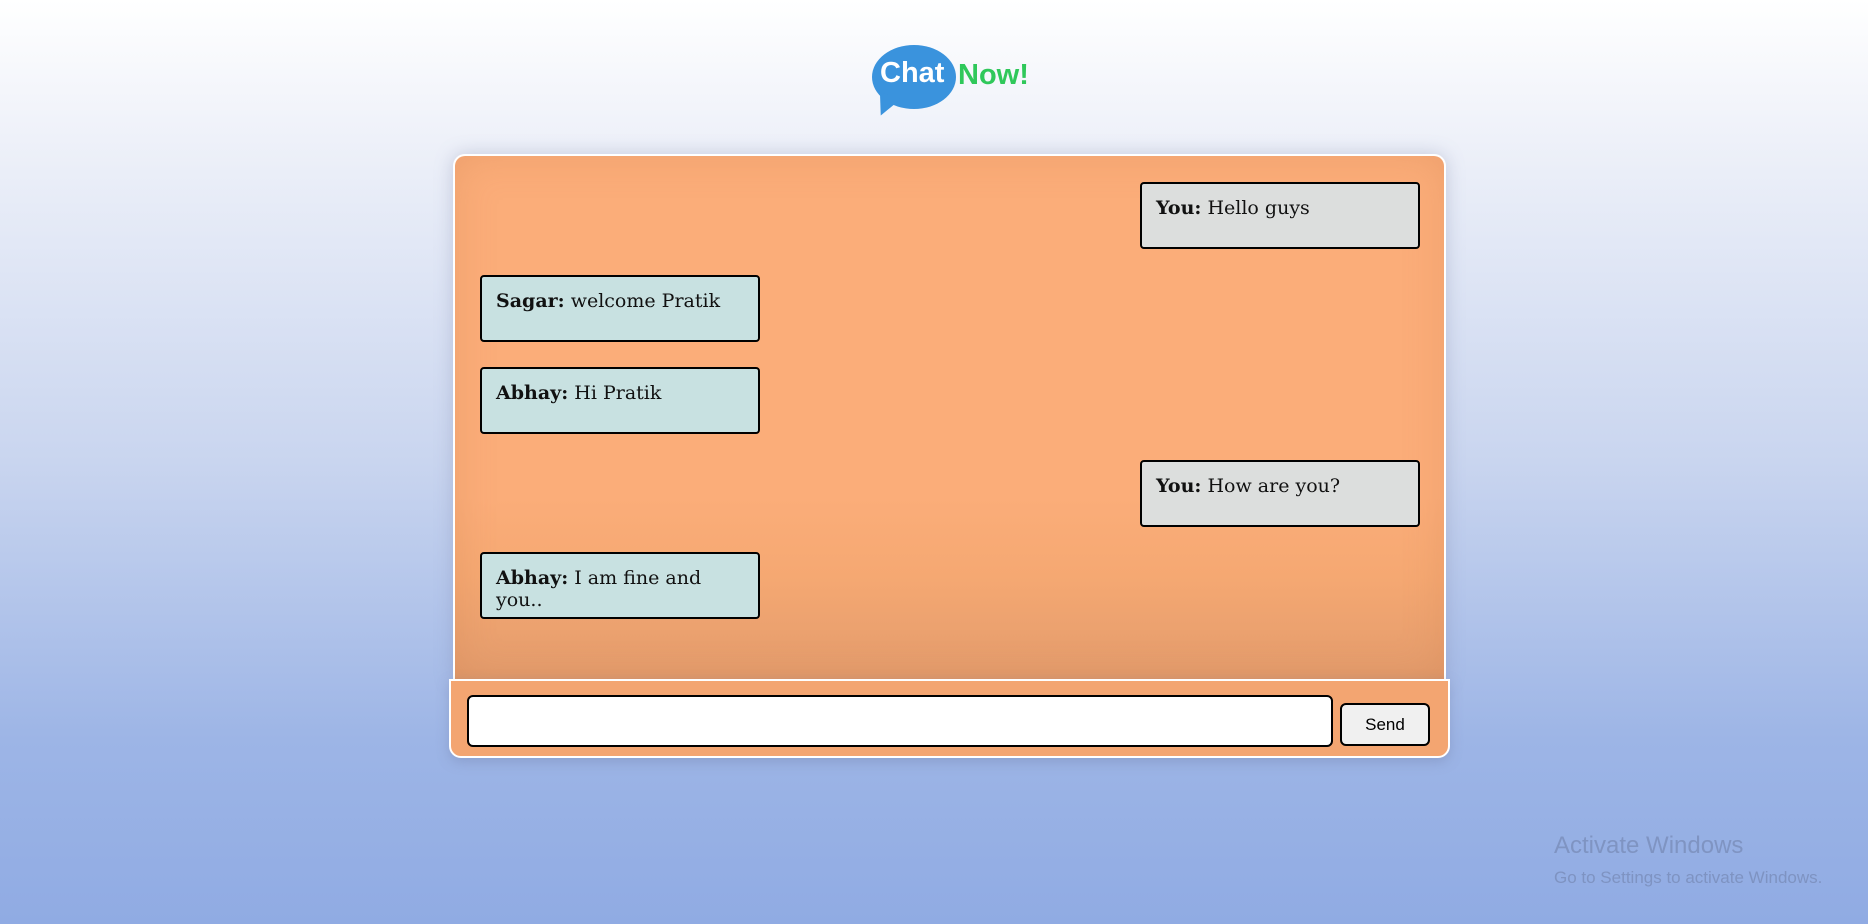  I want to click on message-text: Hi Pratik, so click(618, 393).